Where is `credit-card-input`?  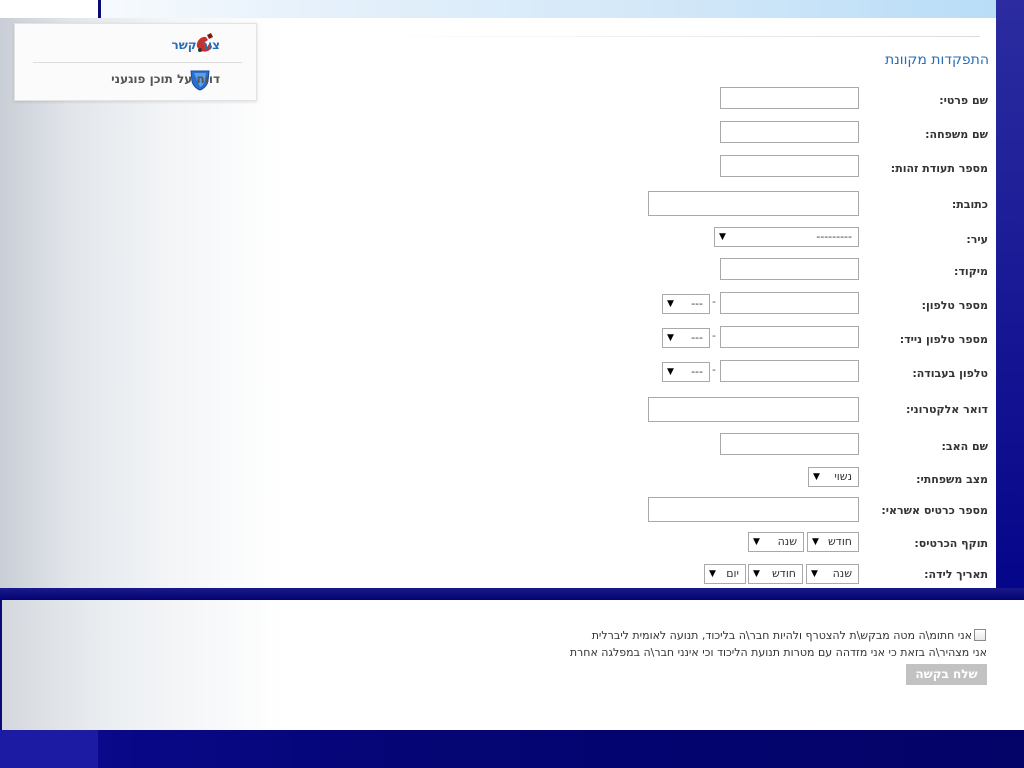
credit-card-input is located at coordinates (753, 509).